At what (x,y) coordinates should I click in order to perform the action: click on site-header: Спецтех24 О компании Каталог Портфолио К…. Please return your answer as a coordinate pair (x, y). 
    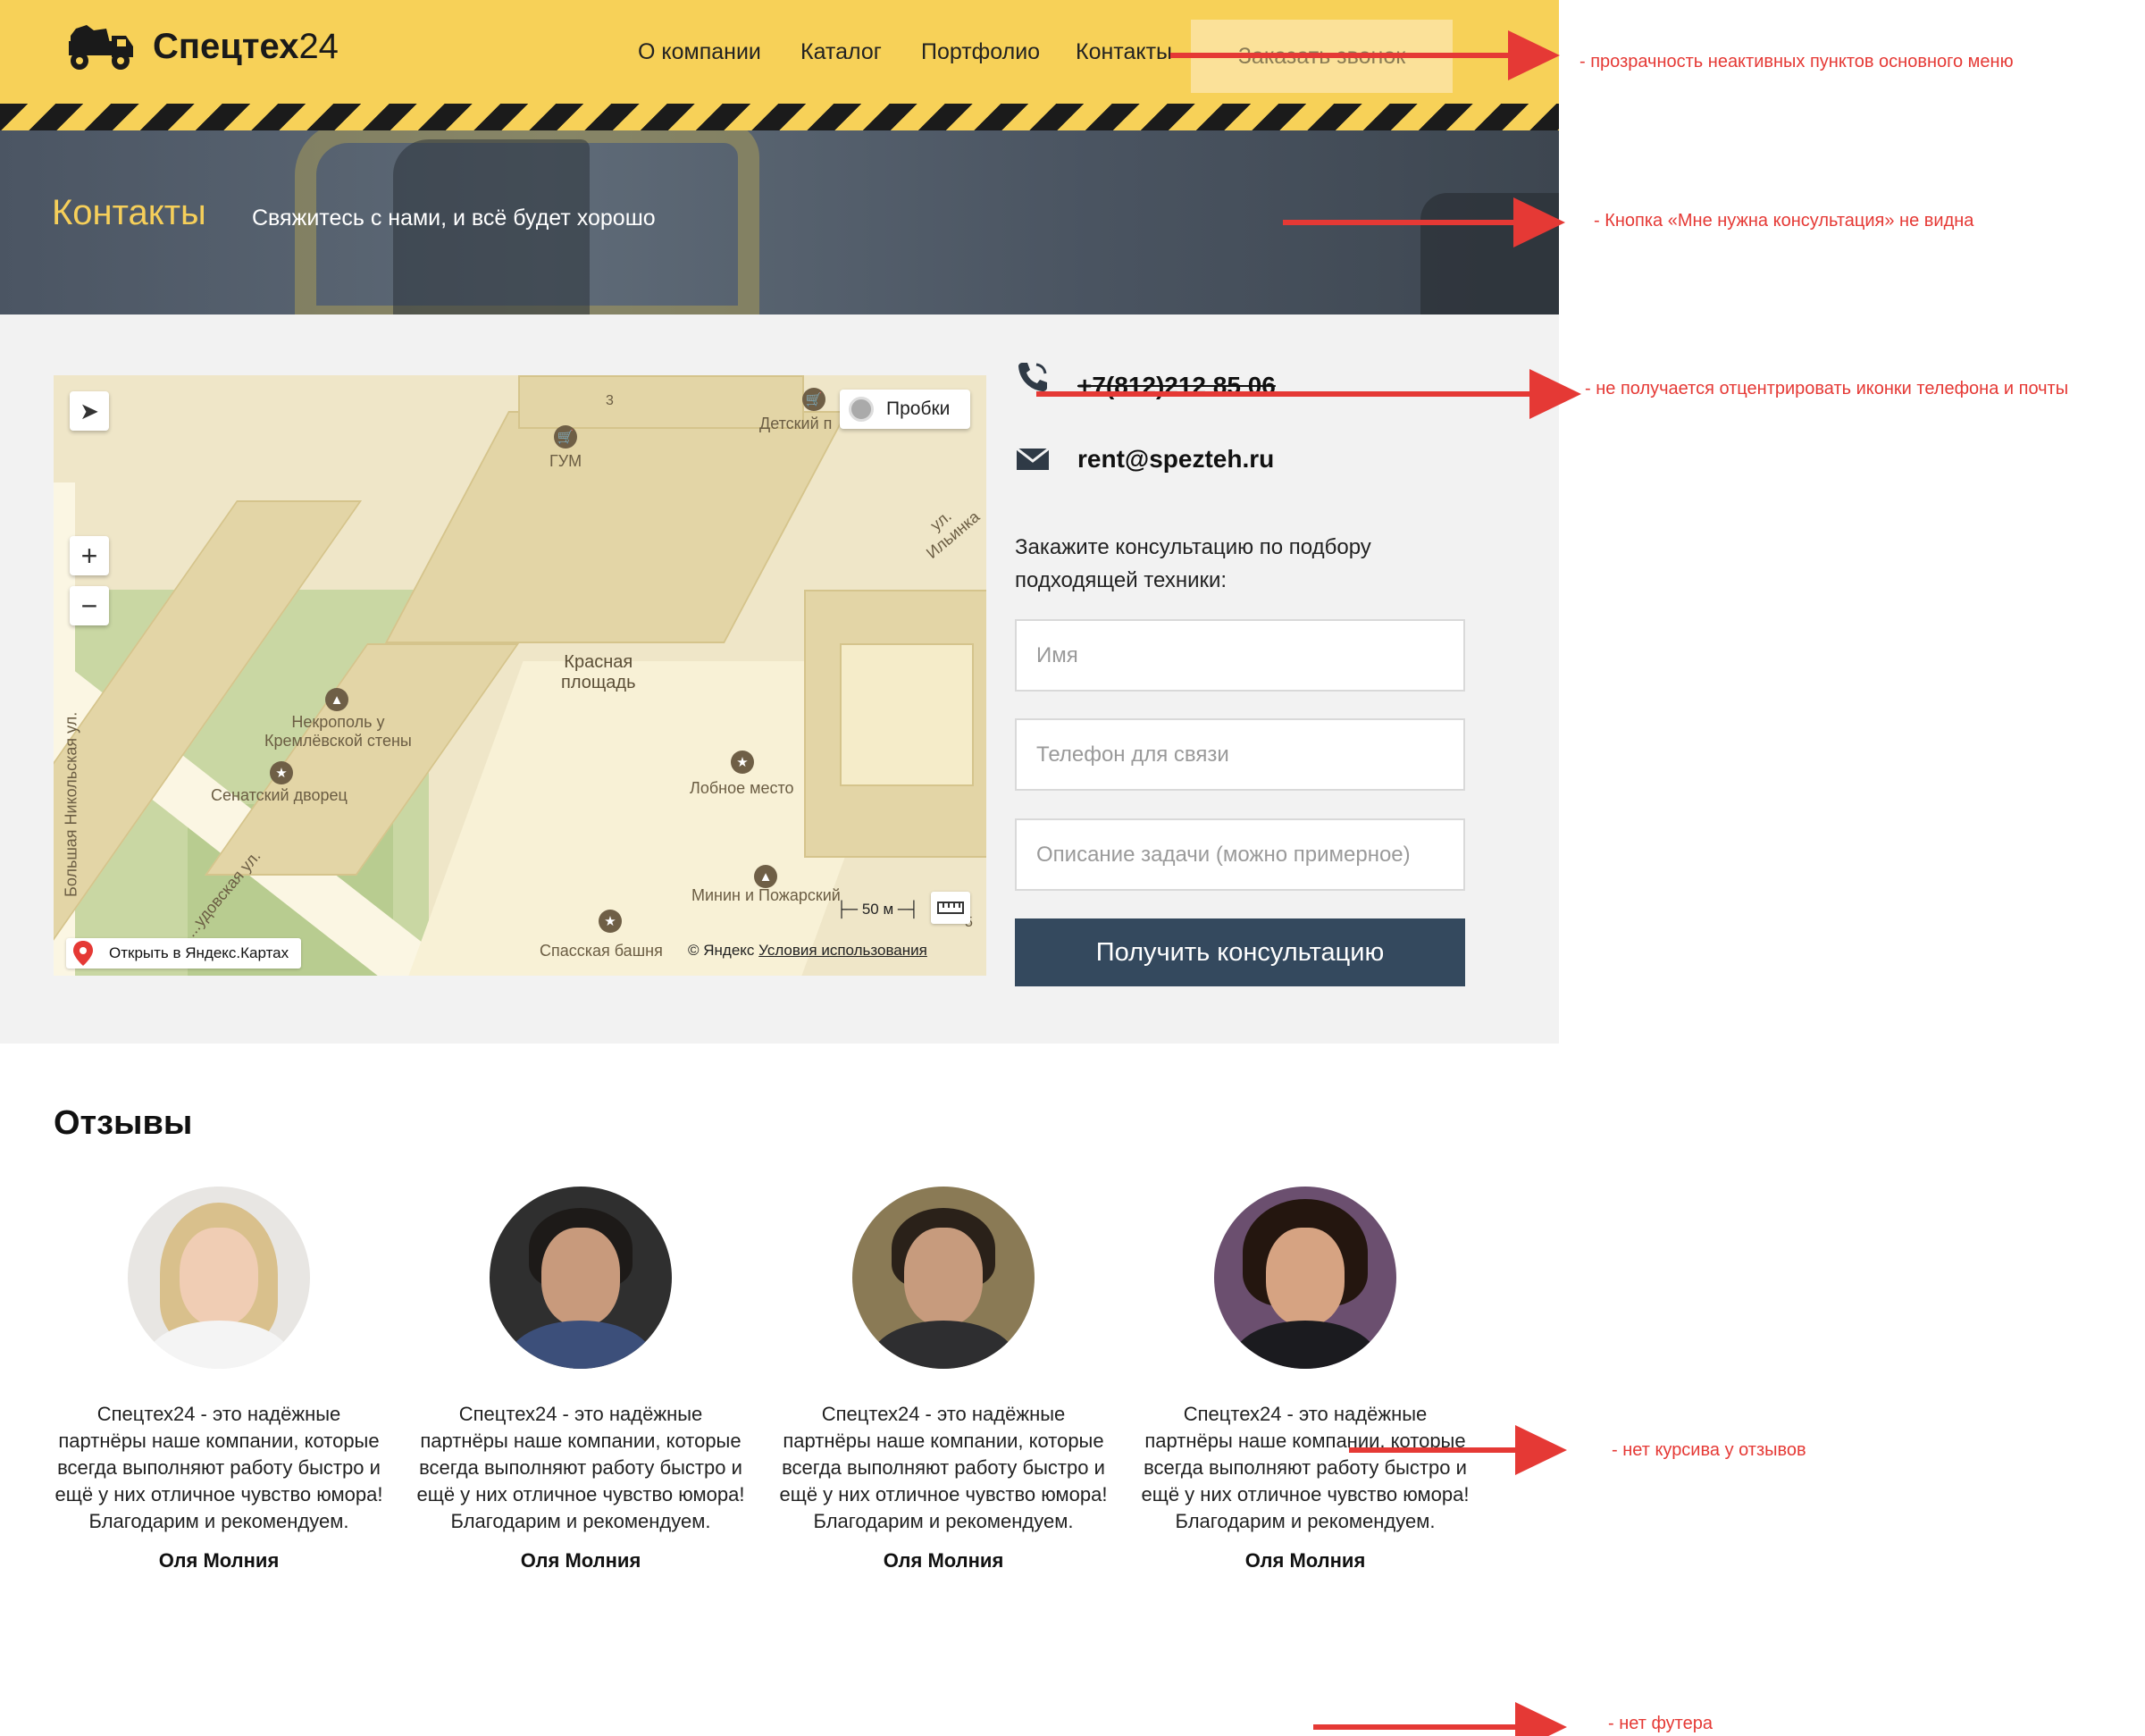
    Looking at the image, I should click on (779, 65).